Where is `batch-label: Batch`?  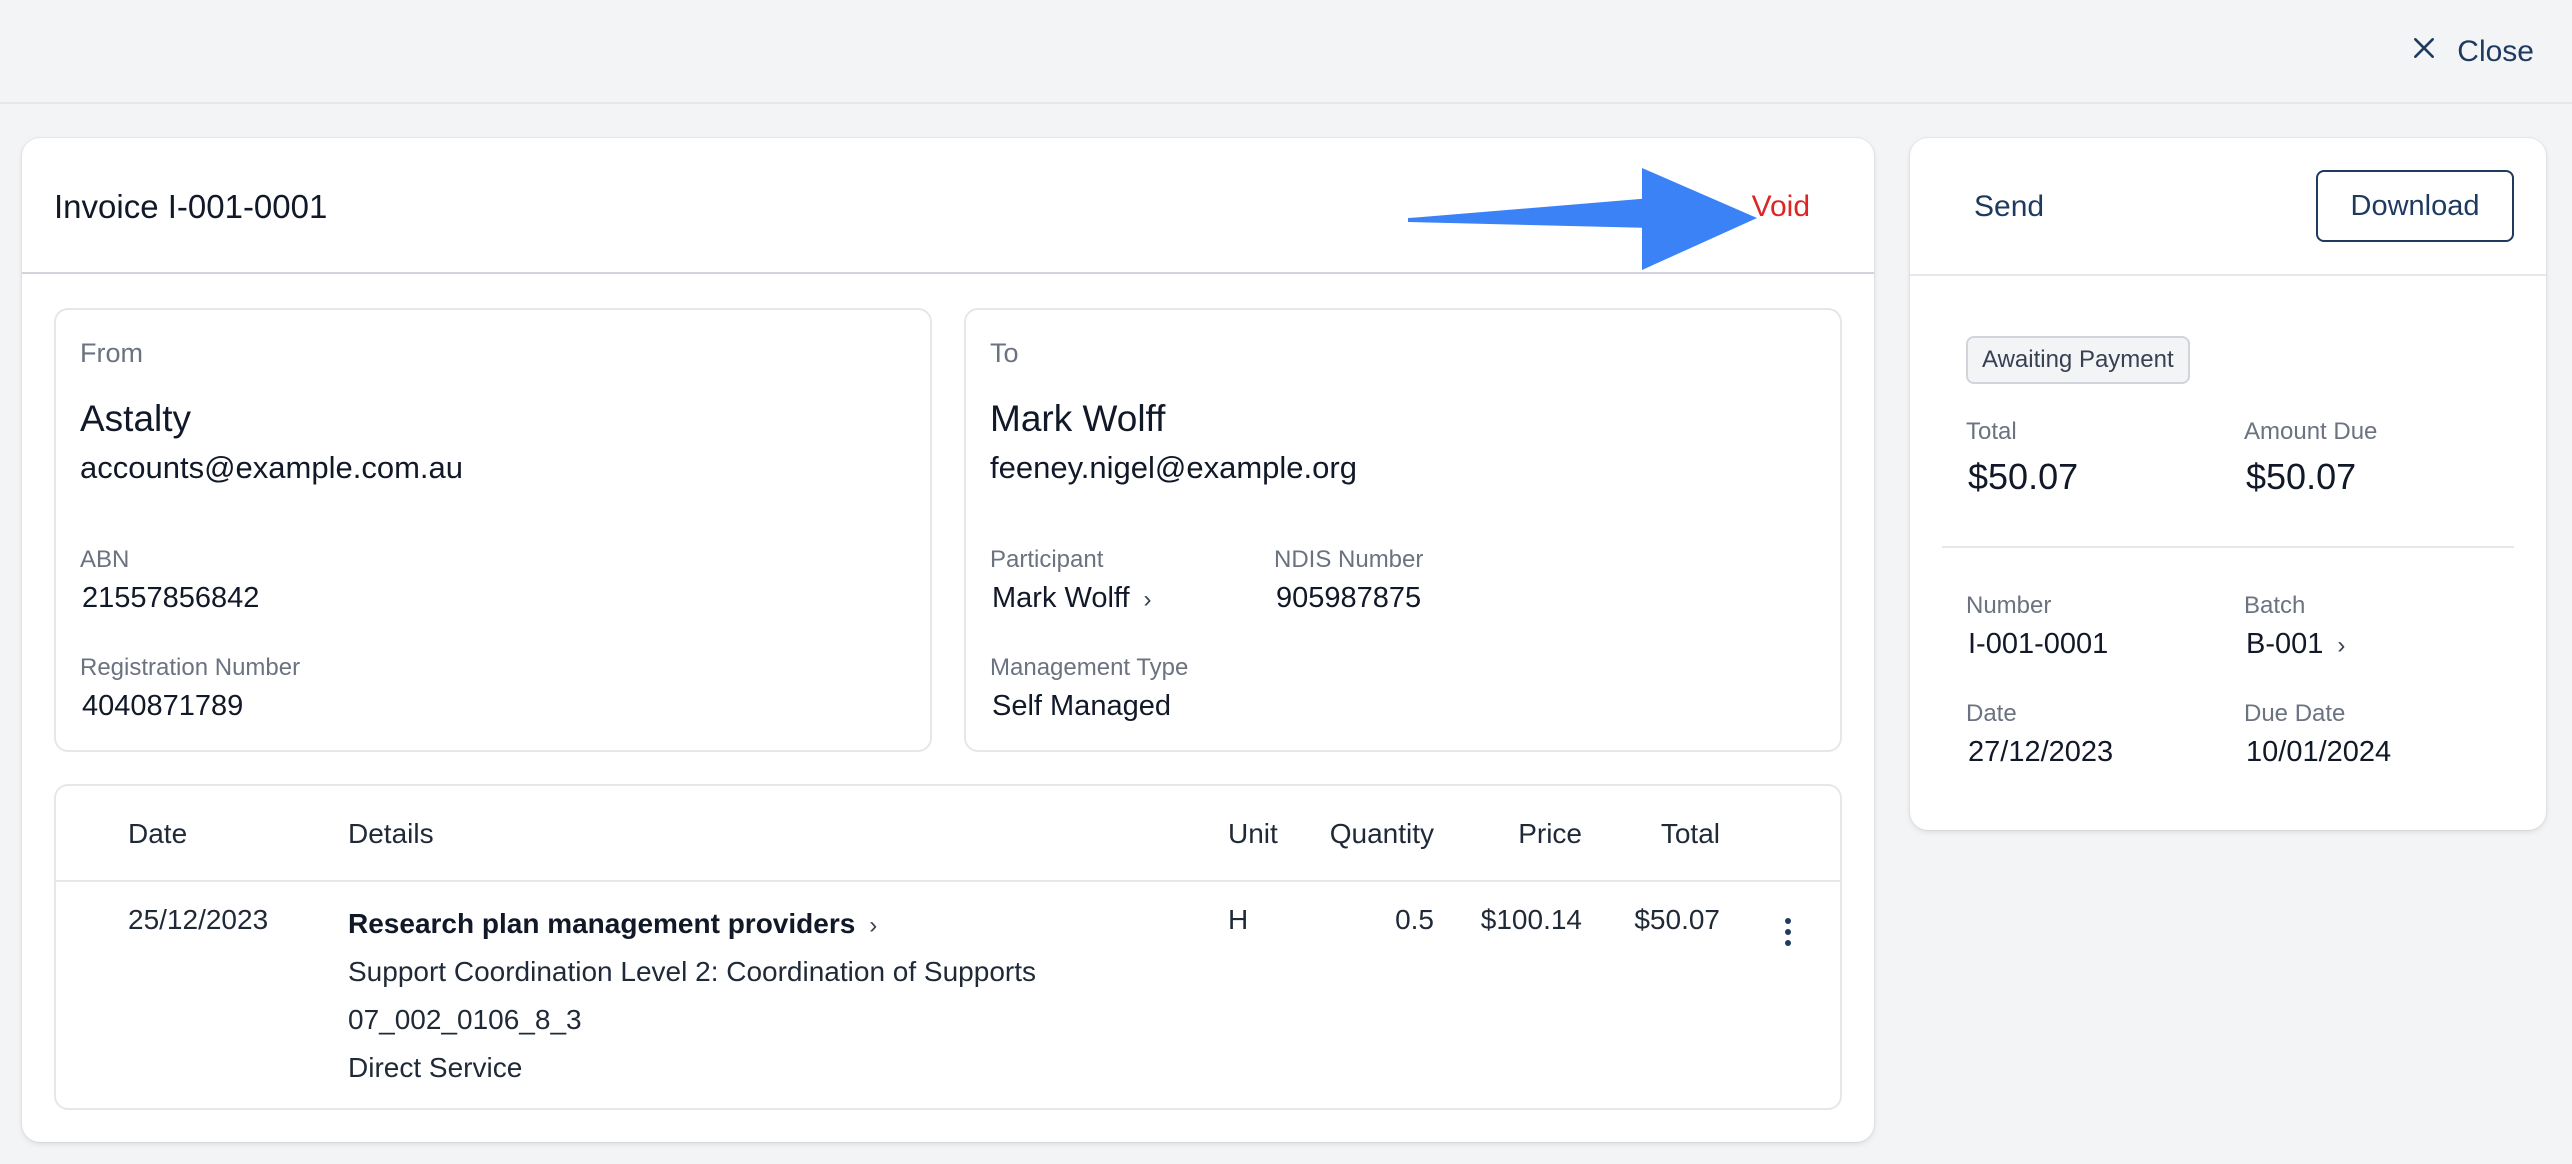
batch-label: Batch is located at coordinates (2275, 605).